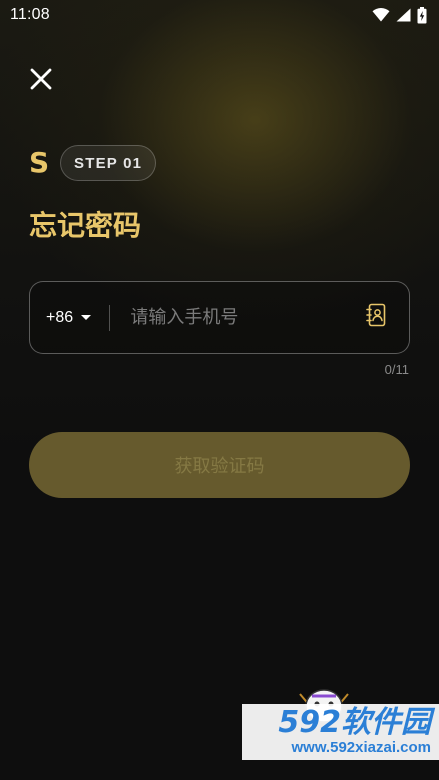  I want to click on watermark-url: www.592xiazai.com, so click(361, 747).